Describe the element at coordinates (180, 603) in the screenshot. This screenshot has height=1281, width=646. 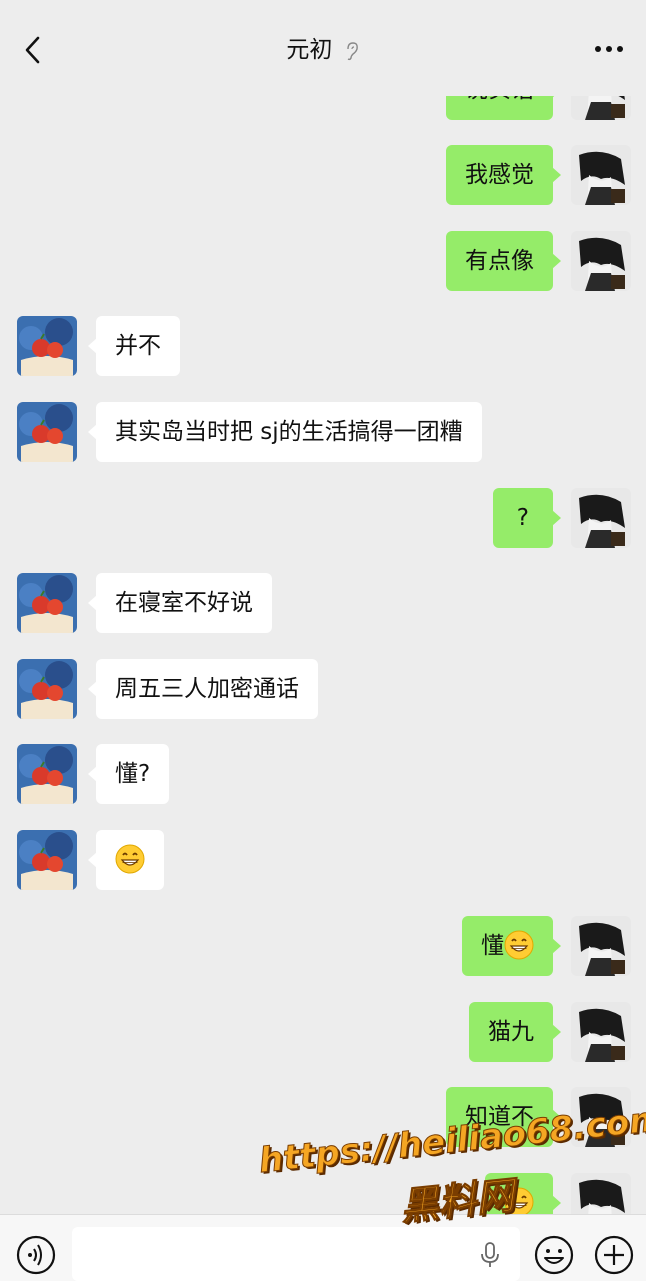
I see `message-bubble: 在寝室不好说` at that location.